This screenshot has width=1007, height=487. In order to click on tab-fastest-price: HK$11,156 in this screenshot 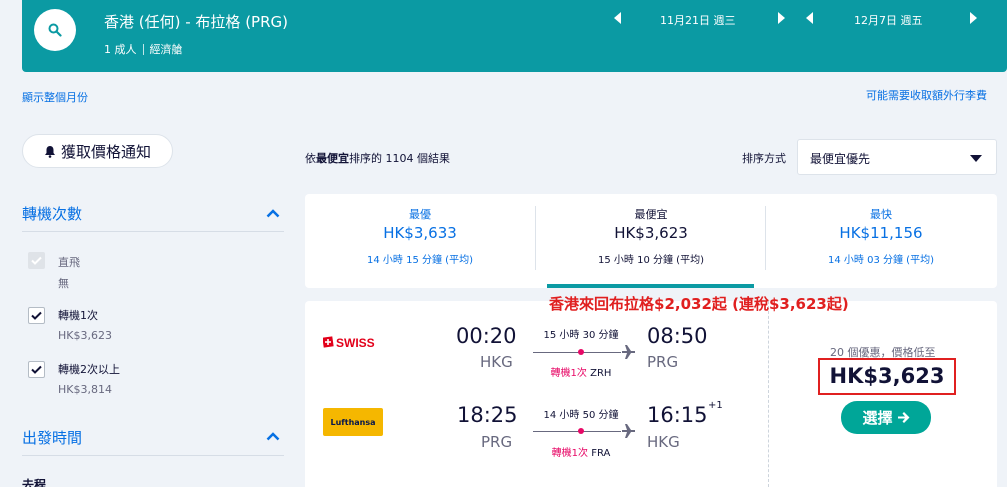, I will do `click(881, 233)`.